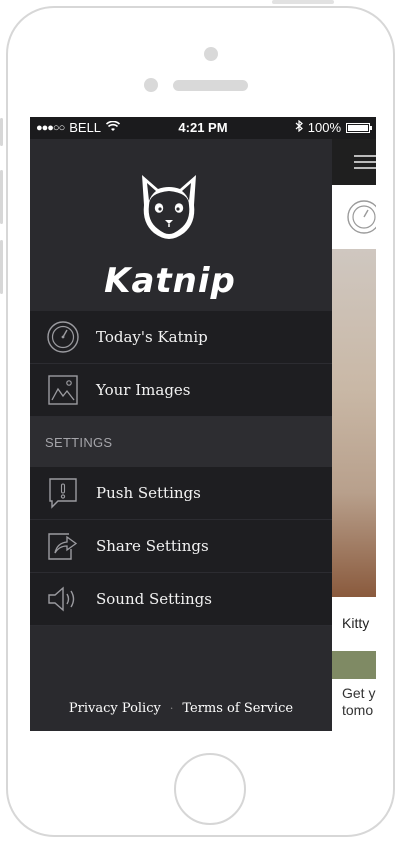 This screenshot has width=401, height=843. I want to click on mute-switch, so click(1, 132).